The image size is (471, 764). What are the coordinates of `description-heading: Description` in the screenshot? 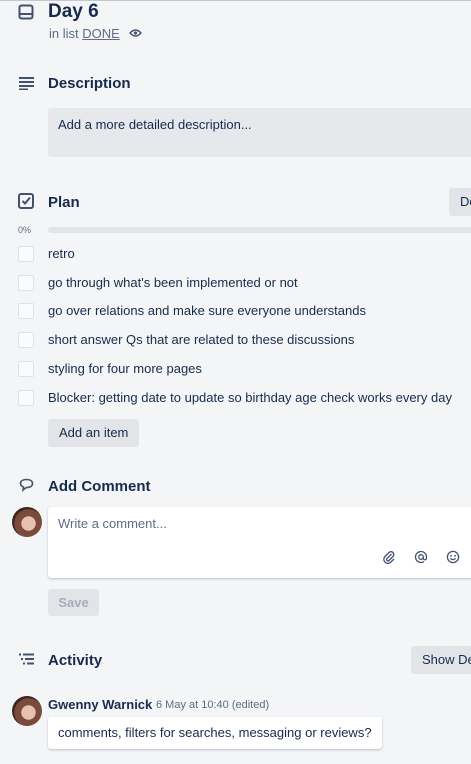 It's located at (89, 83).